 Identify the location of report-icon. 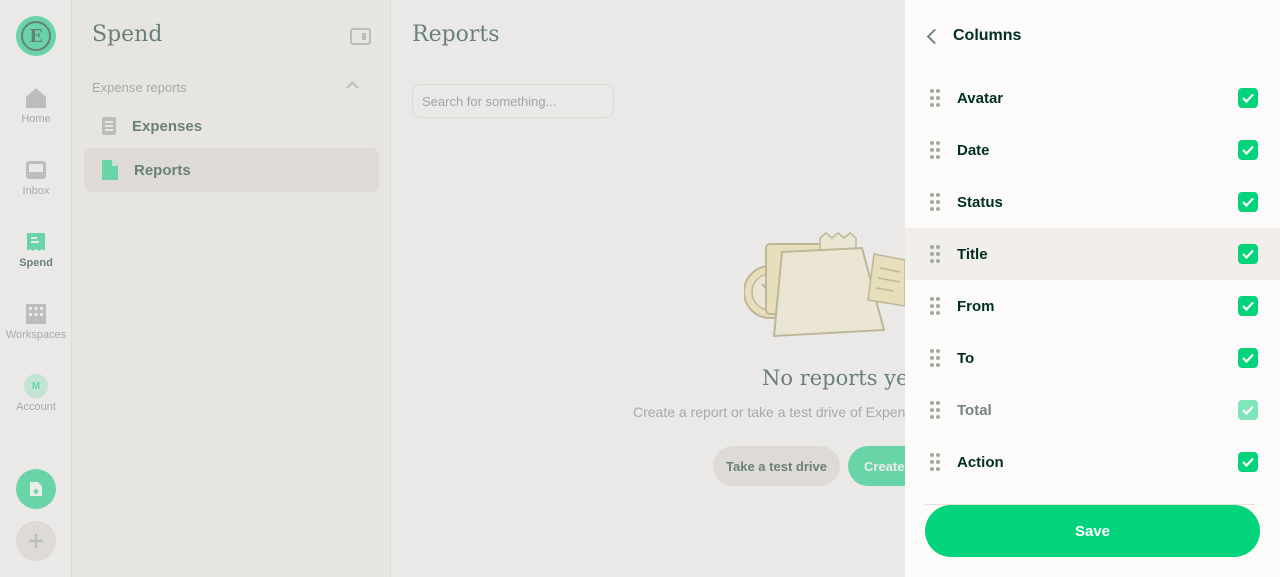
(110, 170).